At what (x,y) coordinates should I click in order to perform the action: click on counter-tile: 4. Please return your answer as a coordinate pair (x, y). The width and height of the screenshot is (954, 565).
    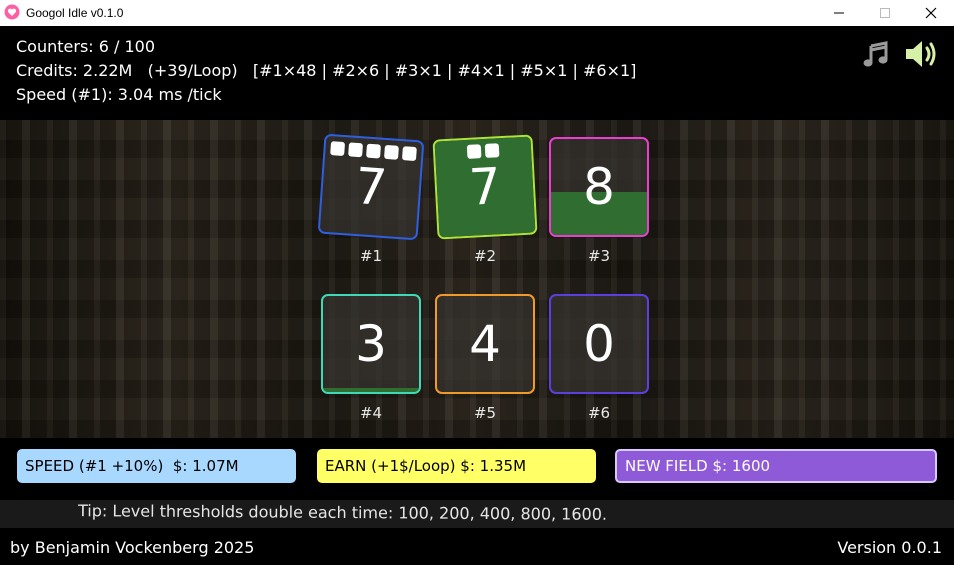
    Looking at the image, I should click on (485, 344).